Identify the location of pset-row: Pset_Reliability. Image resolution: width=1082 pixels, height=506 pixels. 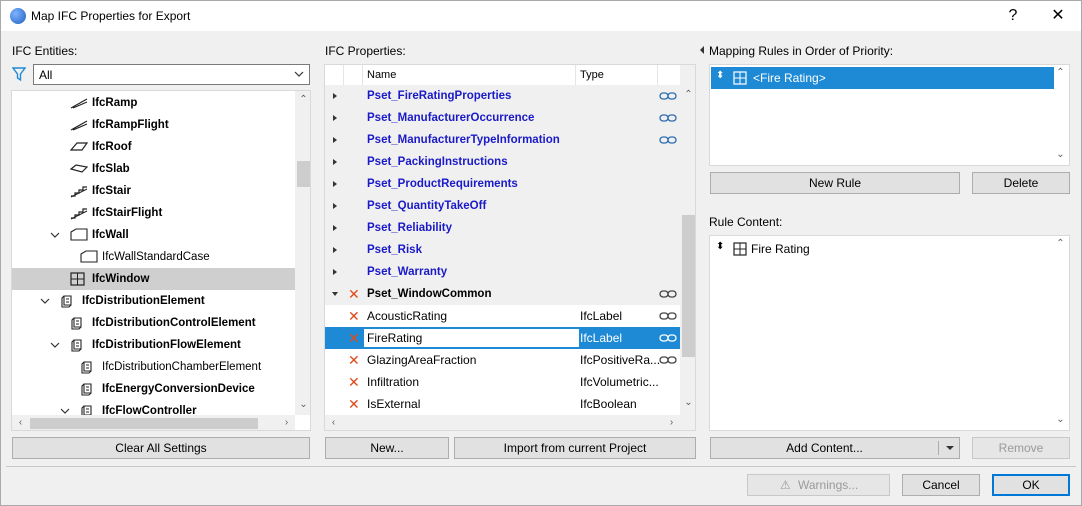
(502, 228).